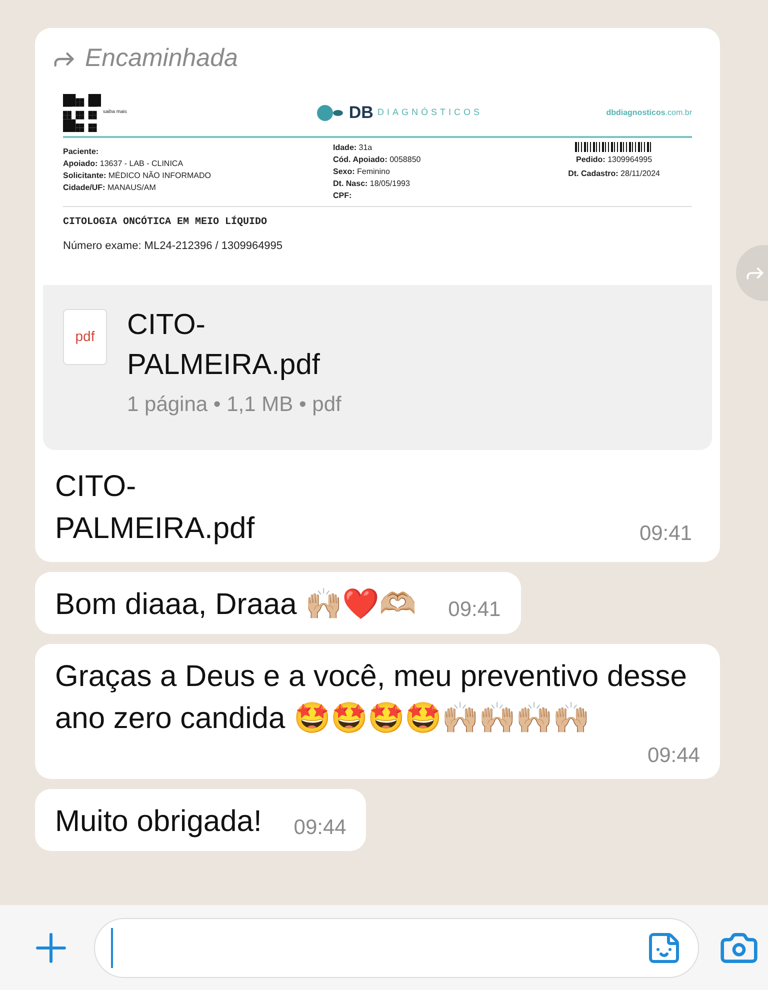 This screenshot has width=768, height=990. I want to click on message-text: Bom diaaa, Draaa 🙌🏼❤🫶🏼, so click(235, 604).